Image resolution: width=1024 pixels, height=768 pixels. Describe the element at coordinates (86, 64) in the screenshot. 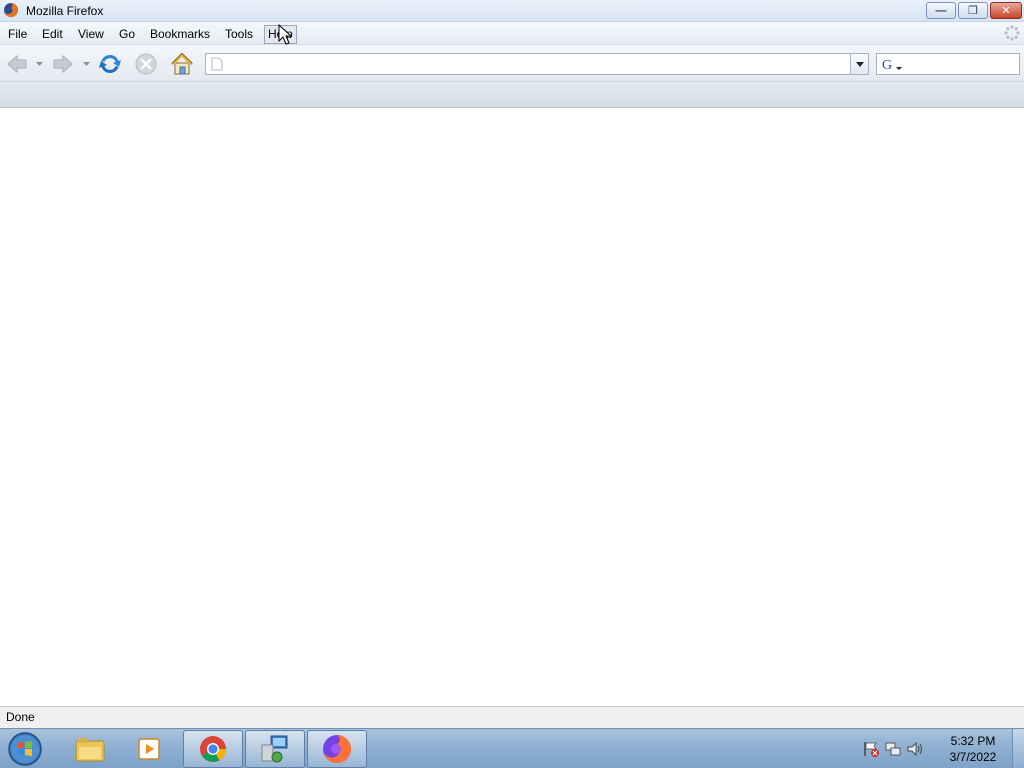

I see `forward-dropdown-icon` at that location.